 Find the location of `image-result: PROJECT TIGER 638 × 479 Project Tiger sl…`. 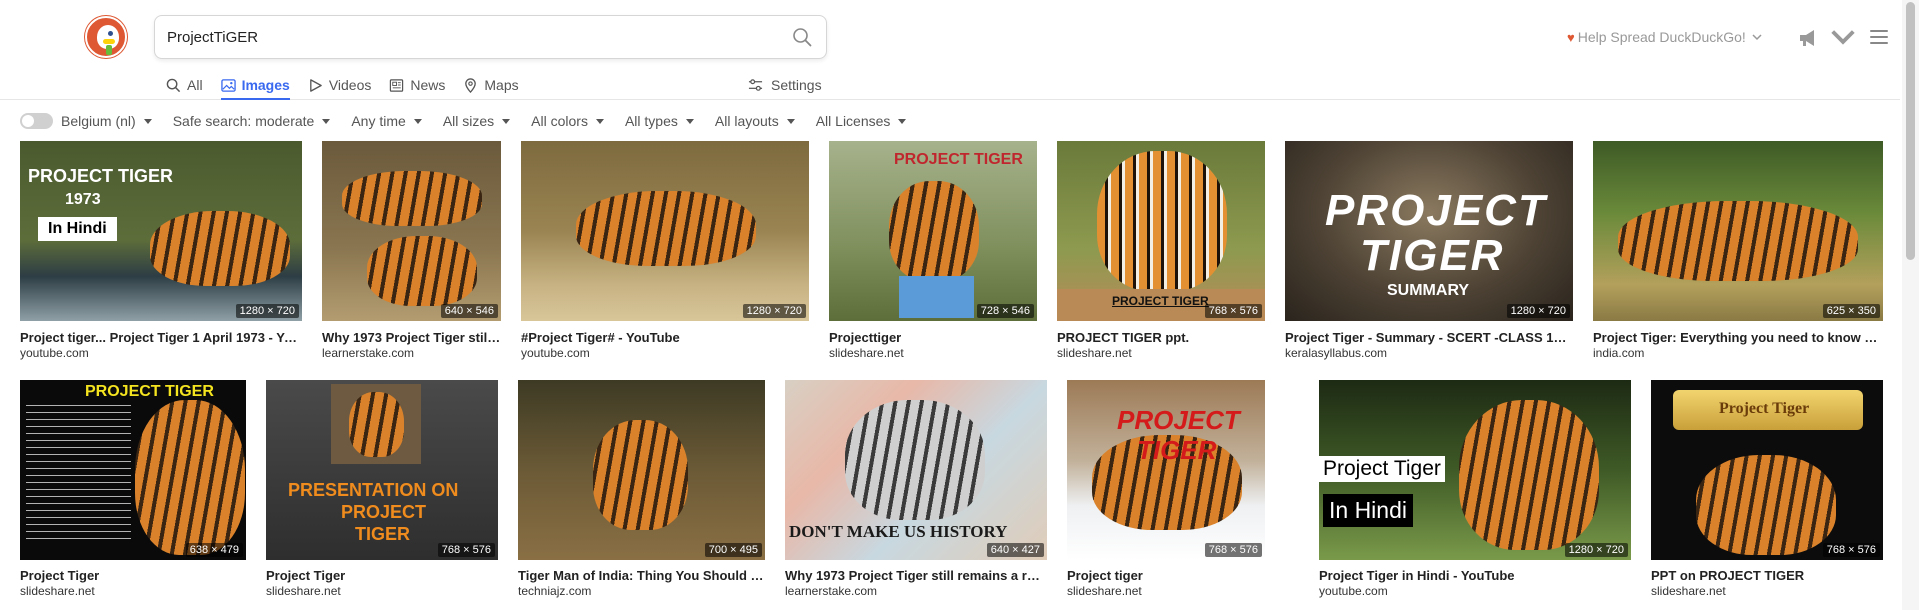

image-result: PROJECT TIGER 638 × 479 Project Tiger sl… is located at coordinates (133, 490).